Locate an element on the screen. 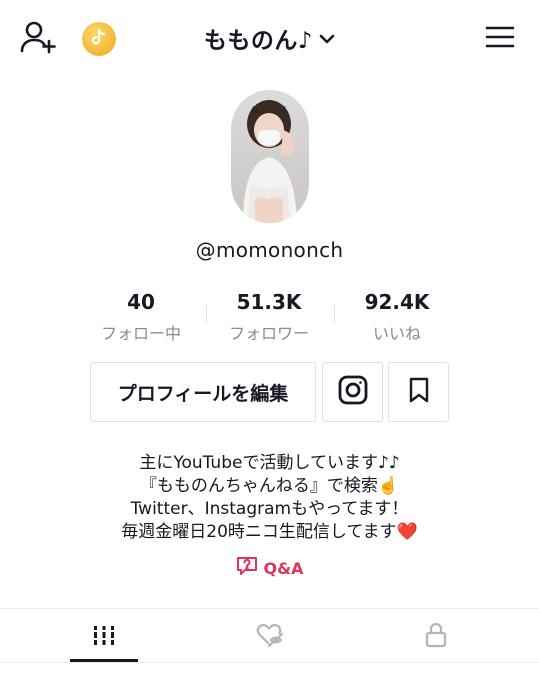 The width and height of the screenshot is (539, 680). stat-followers-value: 51.3K is located at coordinates (269, 302).